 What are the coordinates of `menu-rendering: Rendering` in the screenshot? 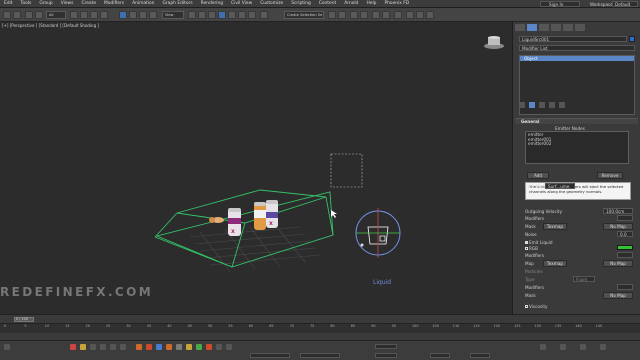 It's located at (212, 3).